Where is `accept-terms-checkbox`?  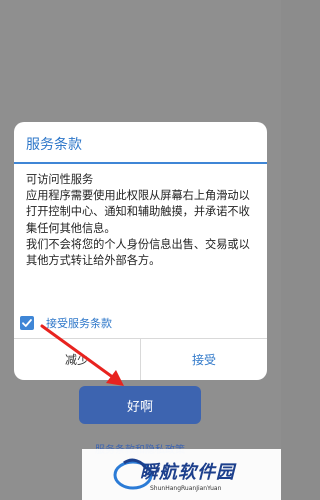 accept-terms-checkbox is located at coordinates (27, 323).